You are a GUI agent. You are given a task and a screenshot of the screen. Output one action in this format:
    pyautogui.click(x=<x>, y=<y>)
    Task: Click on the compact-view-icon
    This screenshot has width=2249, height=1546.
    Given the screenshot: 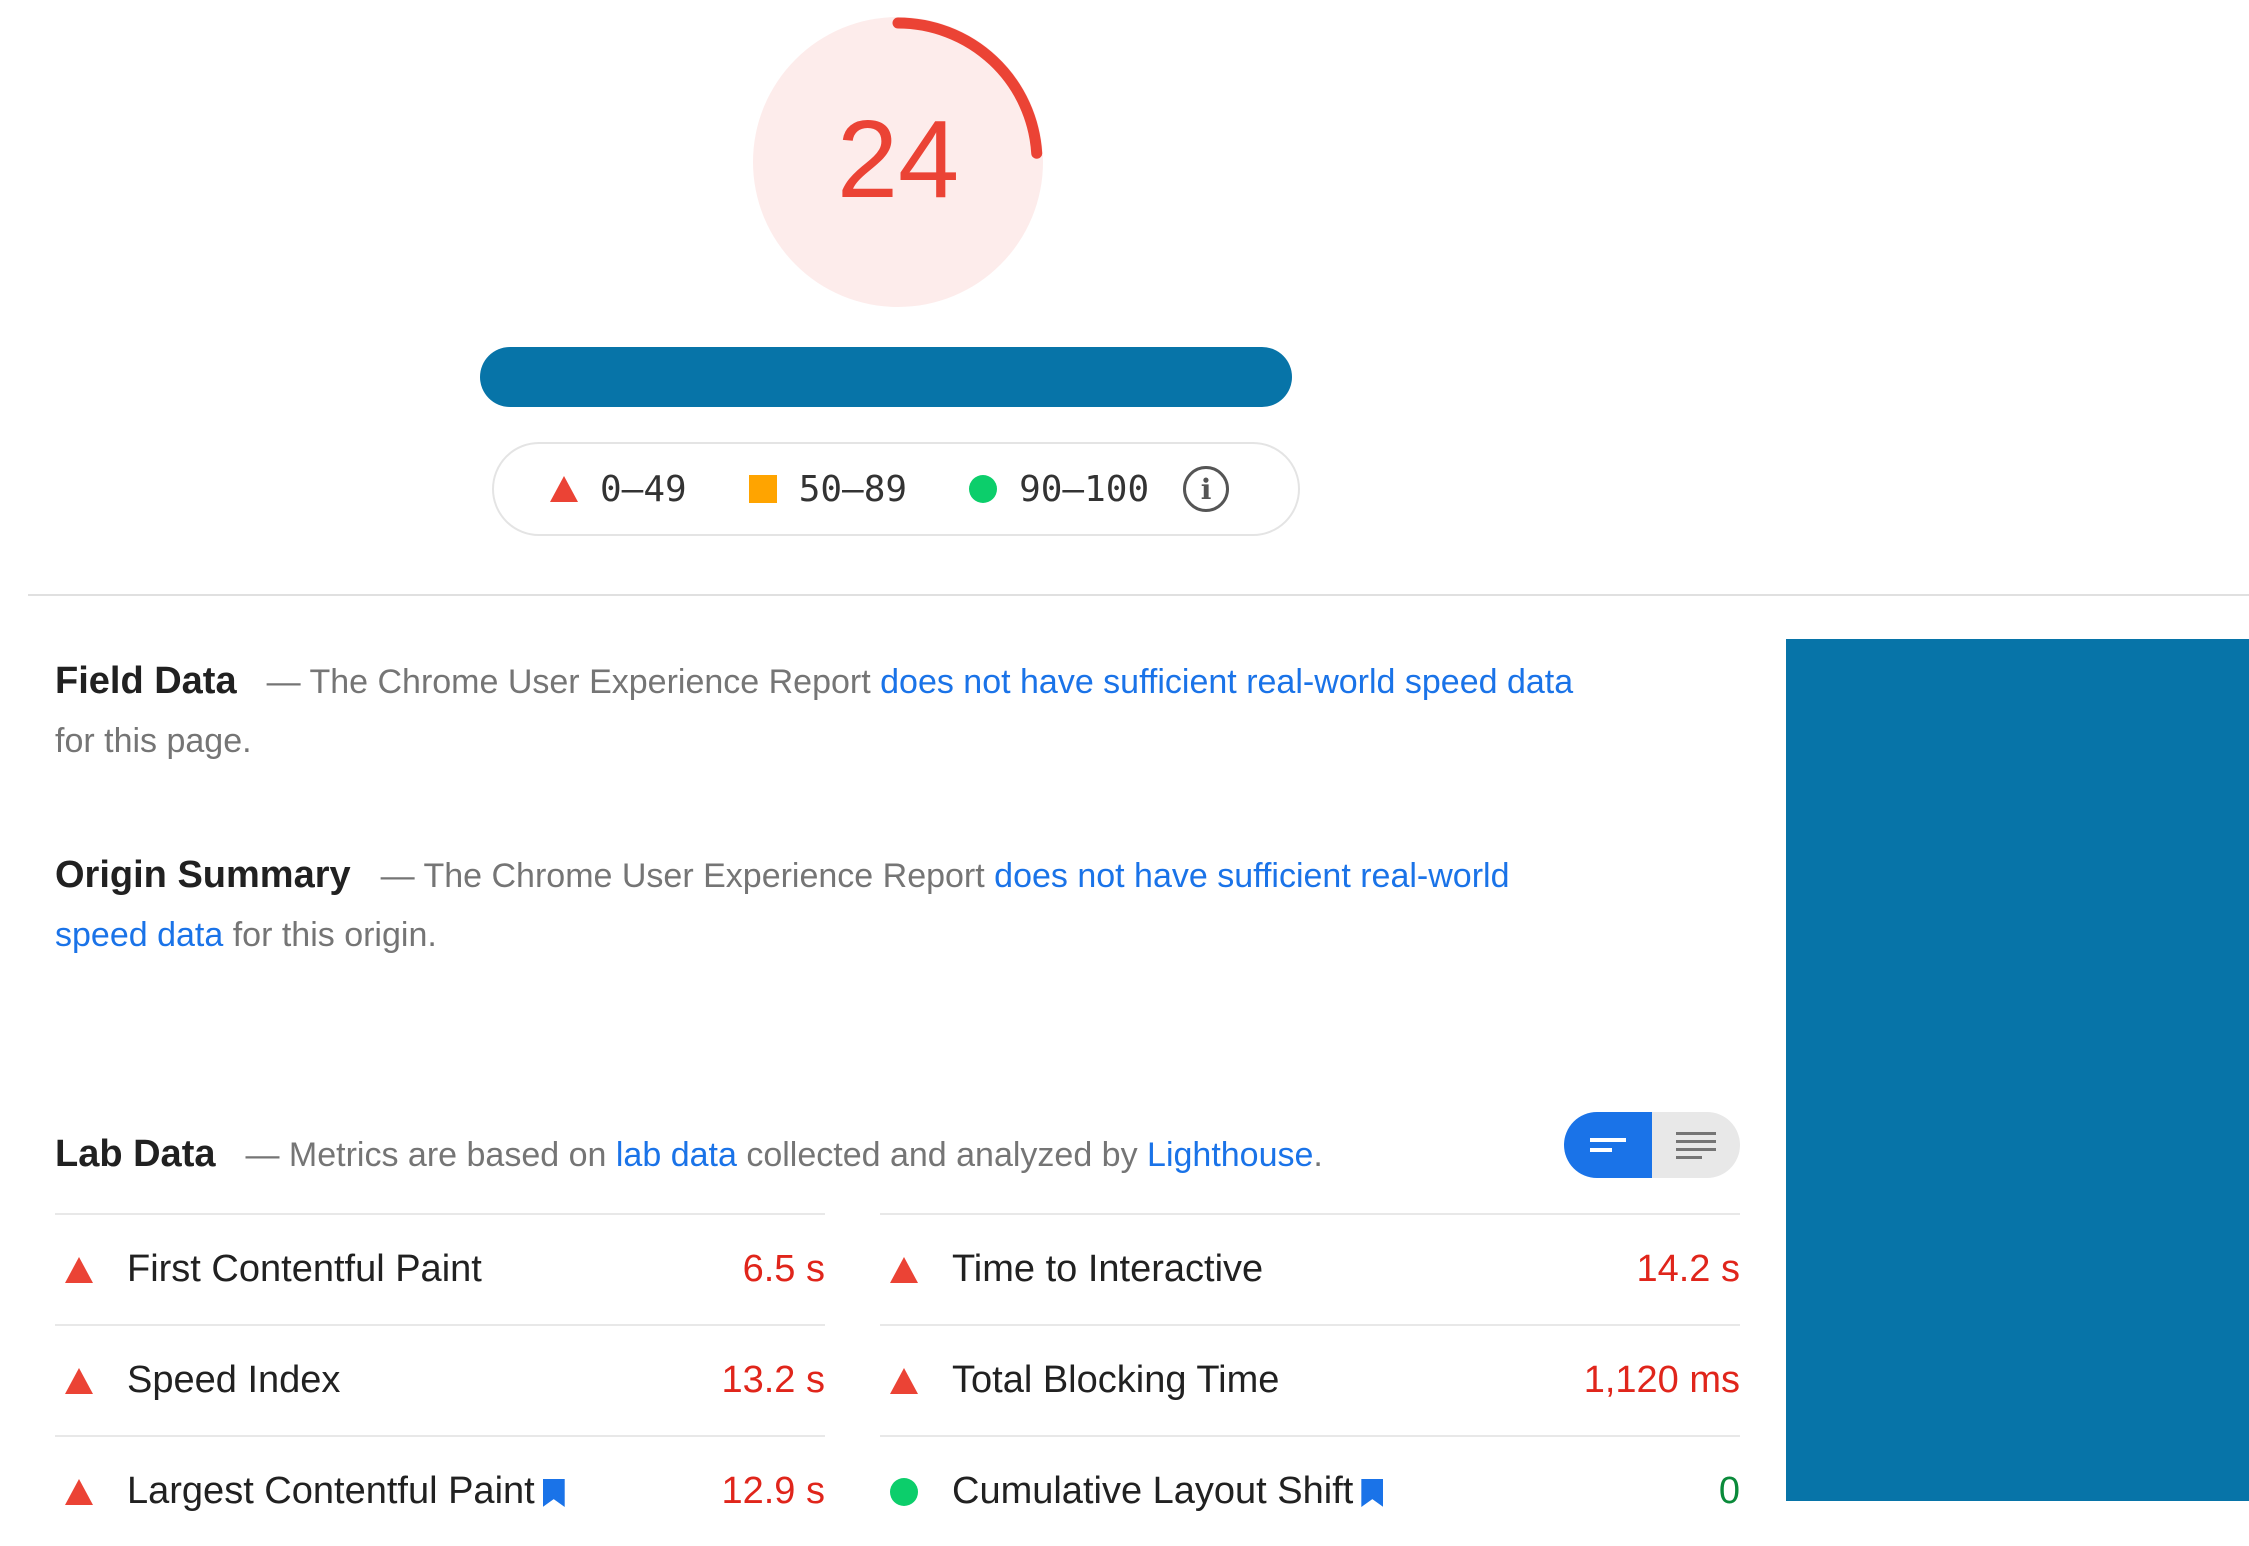 What is the action you would take?
    pyautogui.click(x=1608, y=1145)
    